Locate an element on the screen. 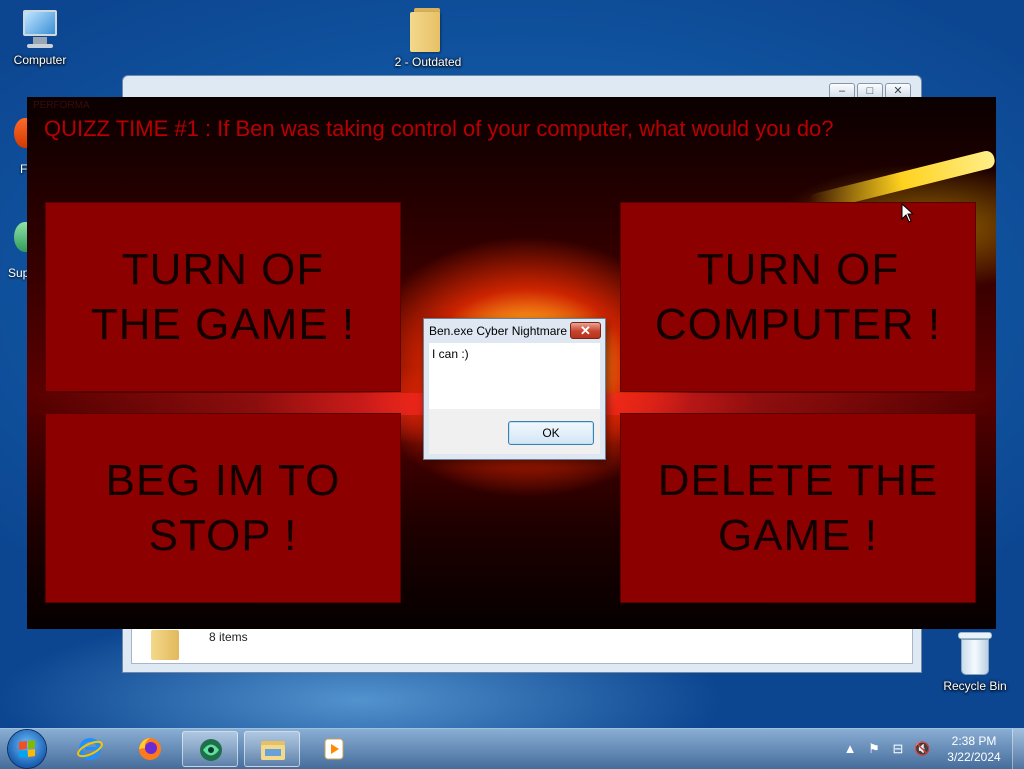  dialog-close-button: ✕ is located at coordinates (585, 330).